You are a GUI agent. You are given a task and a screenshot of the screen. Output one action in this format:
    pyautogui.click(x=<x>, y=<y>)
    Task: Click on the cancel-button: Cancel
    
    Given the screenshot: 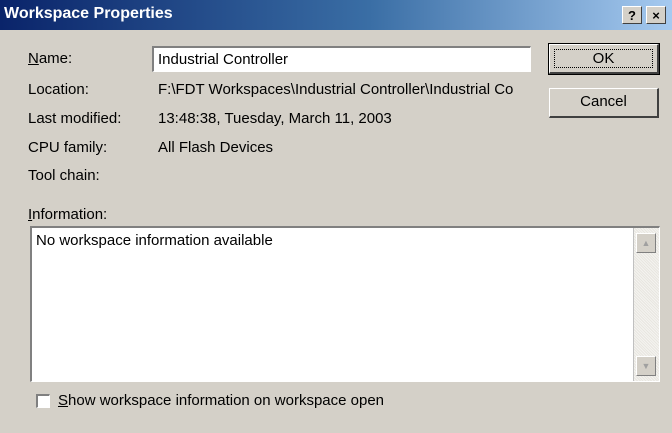 What is the action you would take?
    pyautogui.click(x=604, y=103)
    